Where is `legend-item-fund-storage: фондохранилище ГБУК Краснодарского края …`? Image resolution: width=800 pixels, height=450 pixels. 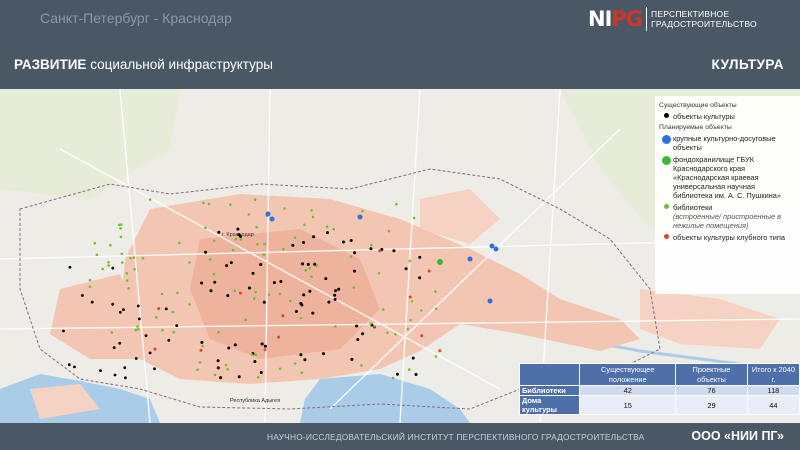
legend-item-fund-storage: фондохранилище ГБУК Краснодарского края … is located at coordinates (727, 177).